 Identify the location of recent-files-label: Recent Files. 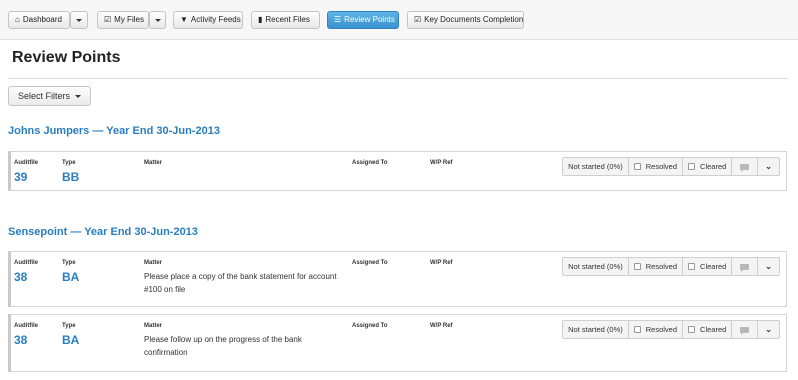
(287, 19).